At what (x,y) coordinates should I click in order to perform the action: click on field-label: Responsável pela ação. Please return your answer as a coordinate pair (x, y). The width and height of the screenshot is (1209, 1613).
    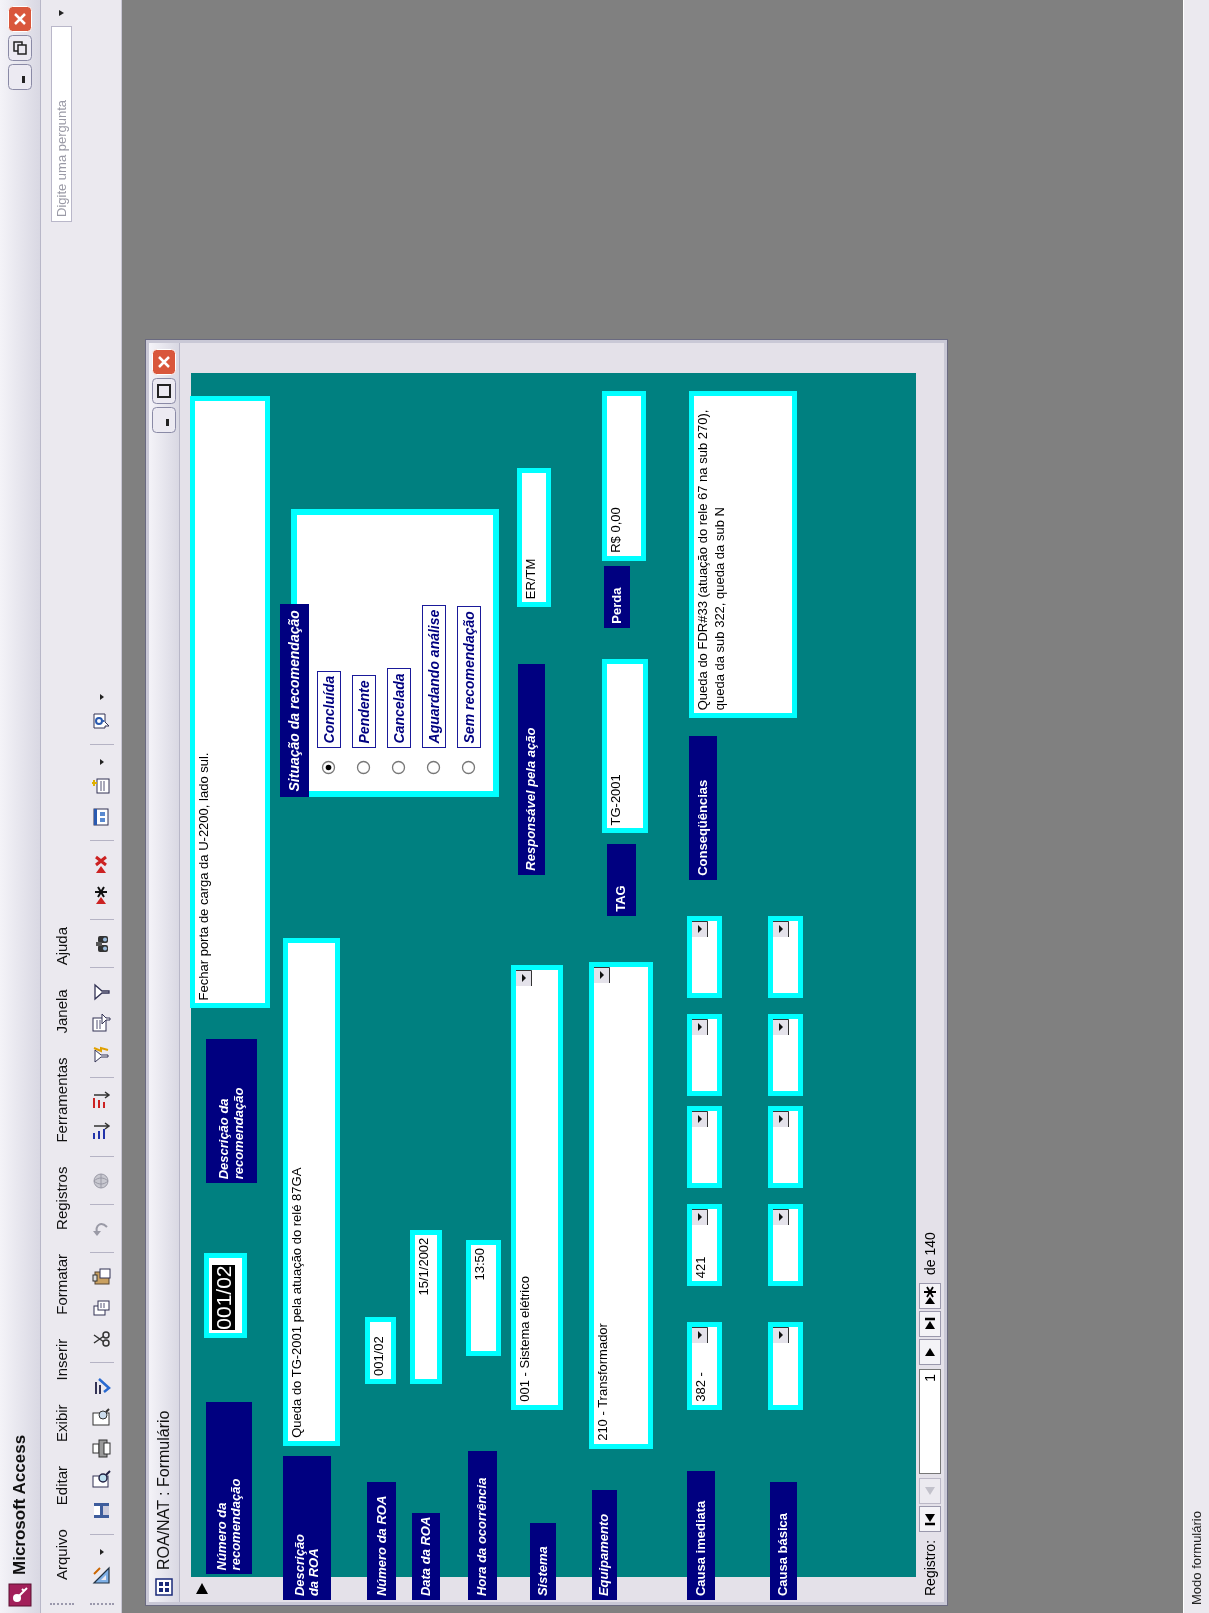
    Looking at the image, I should click on (531, 769).